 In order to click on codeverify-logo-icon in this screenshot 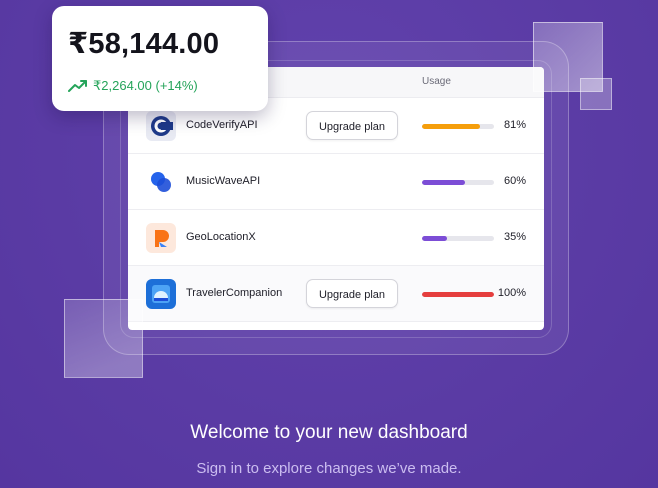, I will do `click(161, 126)`.